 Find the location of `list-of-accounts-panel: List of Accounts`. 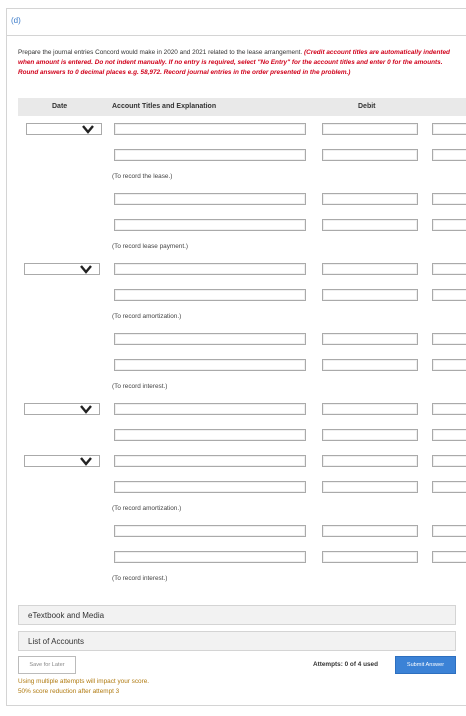

list-of-accounts-panel: List of Accounts is located at coordinates (237, 641).